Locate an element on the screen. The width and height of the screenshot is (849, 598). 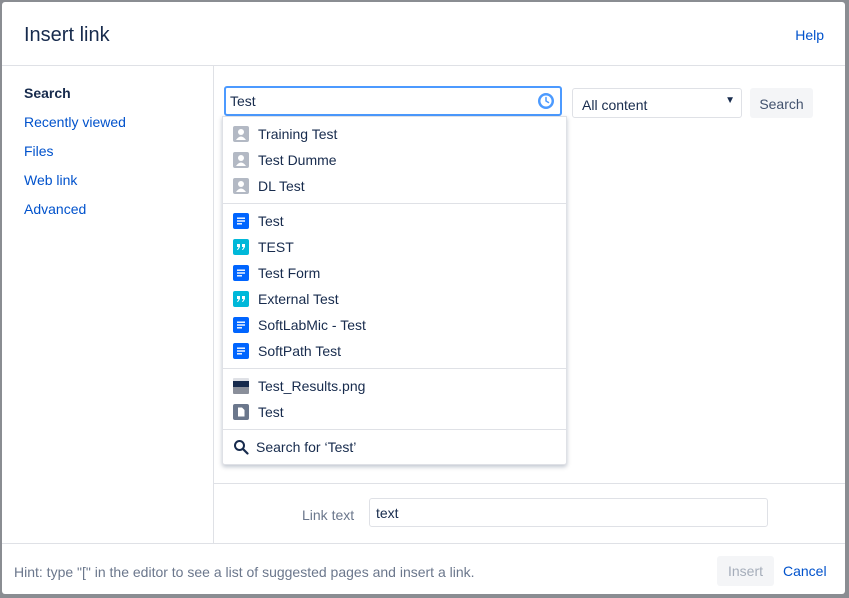
suggestion-label: Test Form is located at coordinates (289, 273).